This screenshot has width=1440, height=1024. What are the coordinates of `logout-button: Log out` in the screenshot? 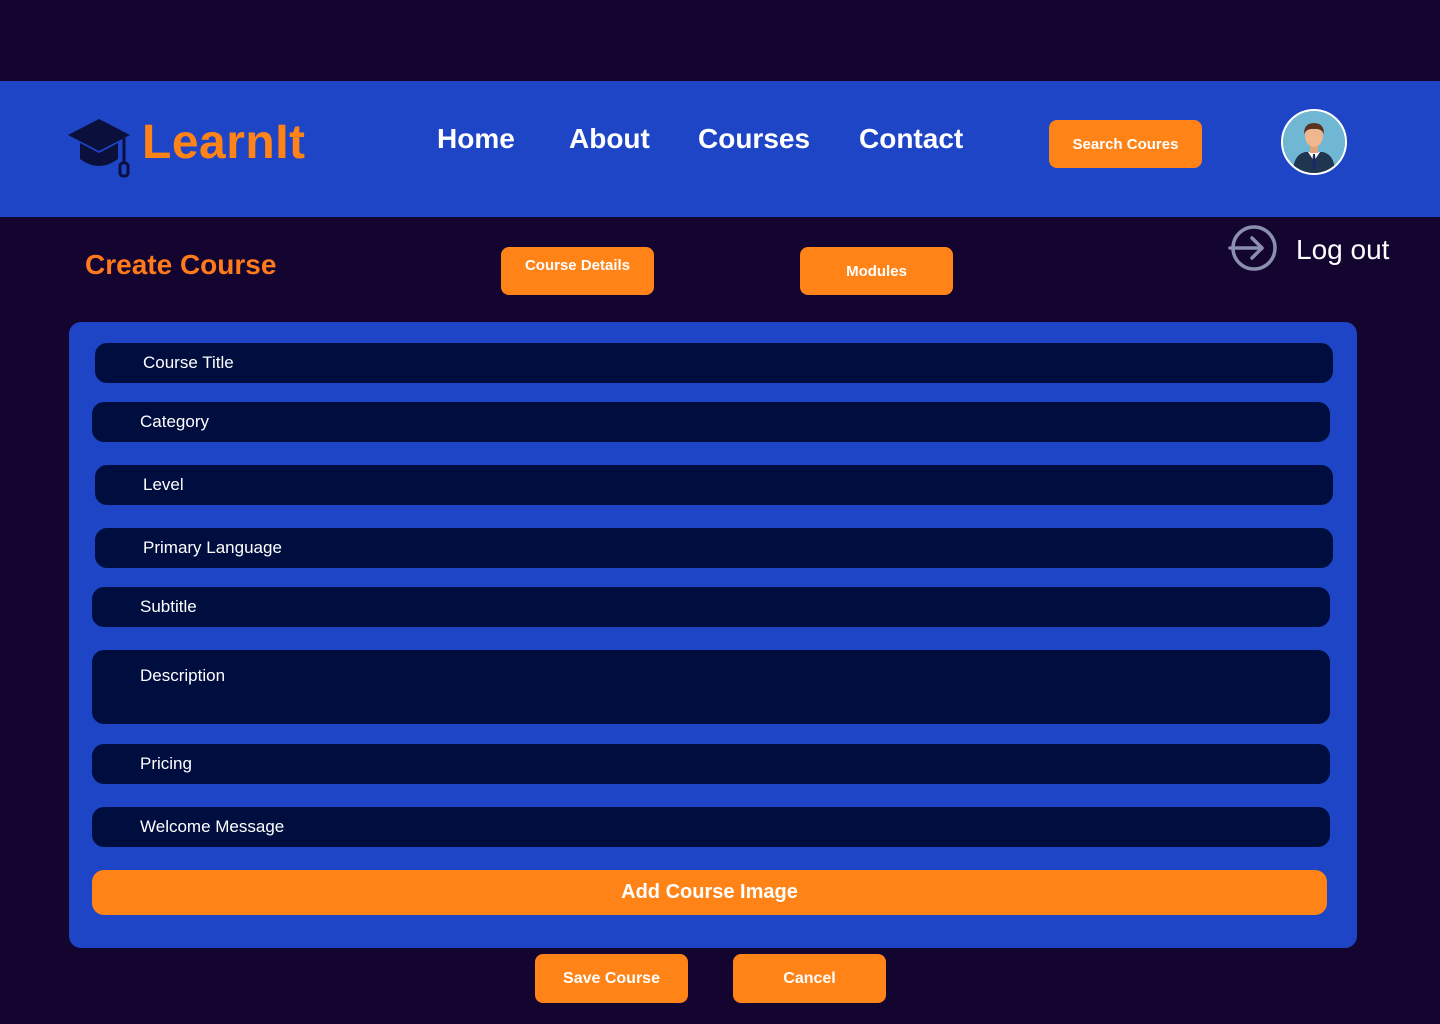 It's located at (1308, 250).